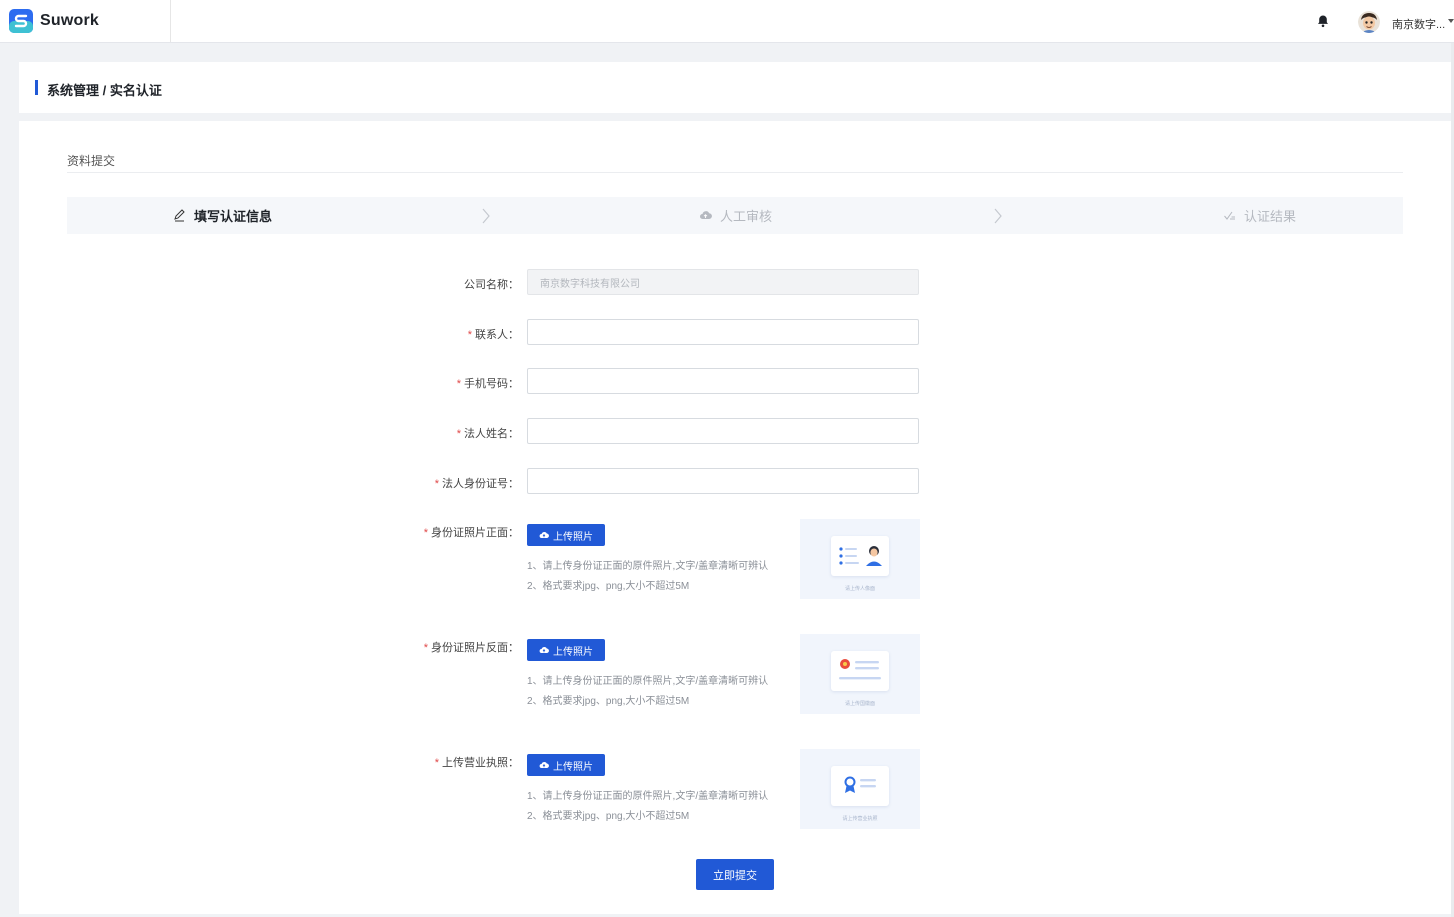 This screenshot has width=1454, height=917. What do you see at coordinates (475, 648) in the screenshot?
I see `id-back-label-text: 身份证照片反面：` at bounding box center [475, 648].